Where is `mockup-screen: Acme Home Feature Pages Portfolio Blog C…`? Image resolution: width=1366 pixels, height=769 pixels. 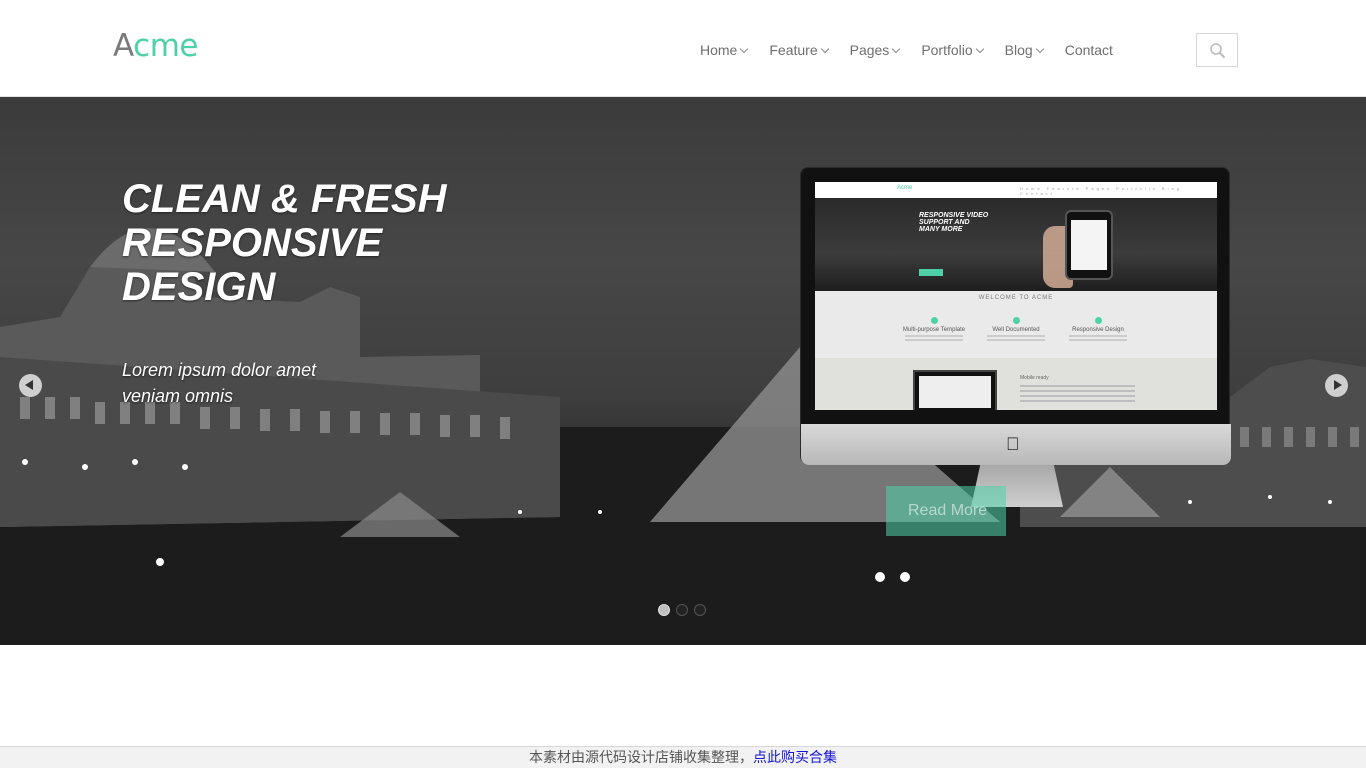 mockup-screen: Acme Home Feature Pages Portfolio Blog C… is located at coordinates (1016, 296).